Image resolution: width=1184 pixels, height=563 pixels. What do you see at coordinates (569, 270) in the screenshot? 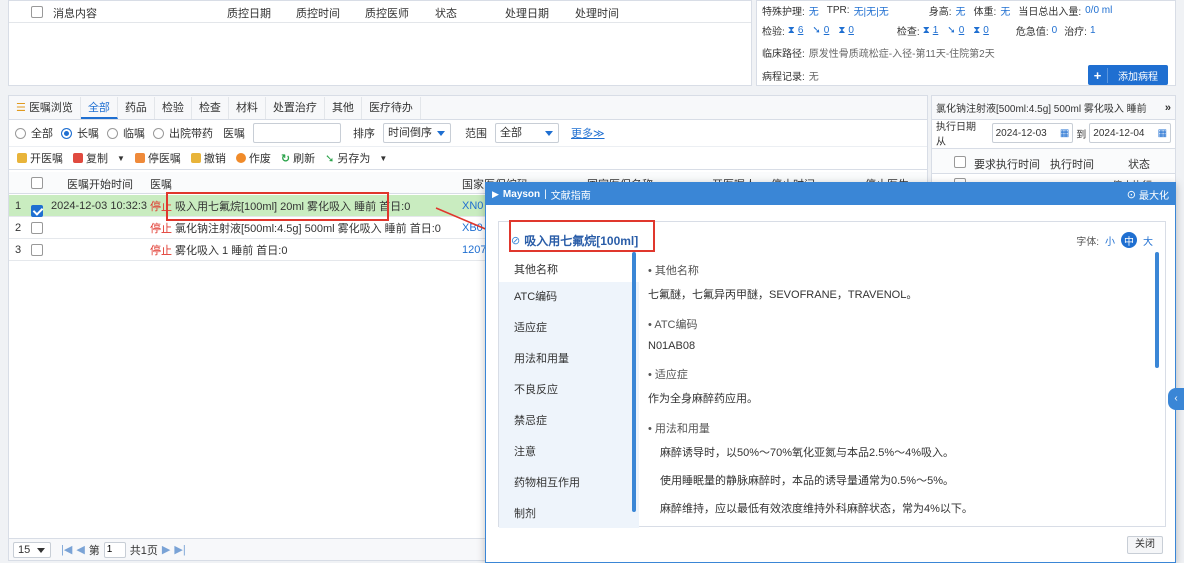
I see `nav-other-names: 其他名称` at bounding box center [569, 270].